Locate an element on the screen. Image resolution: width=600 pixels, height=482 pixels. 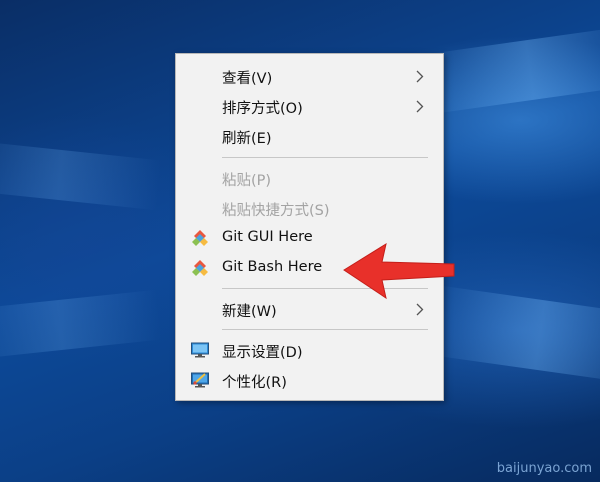
menu-item-personalize: 个性化(R) is located at coordinates (309, 380).